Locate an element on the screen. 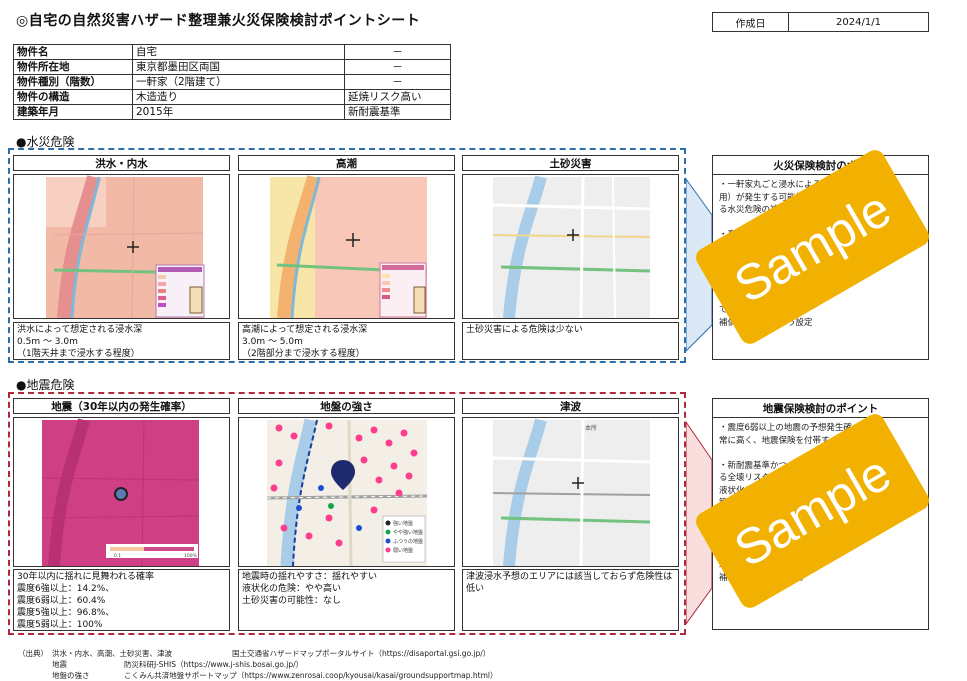 The width and height of the screenshot is (967, 681). surge-map is located at coordinates (346, 246).